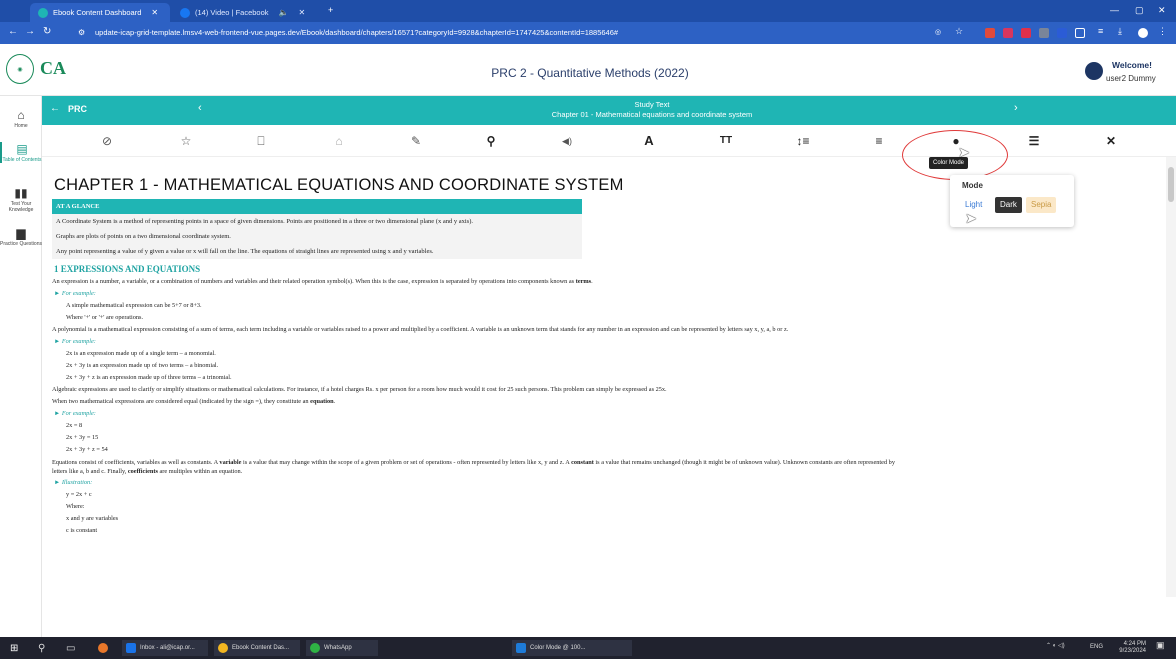  Describe the element at coordinates (1016, 108) in the screenshot. I see `next-chapter-chevron-icon: ›` at that location.